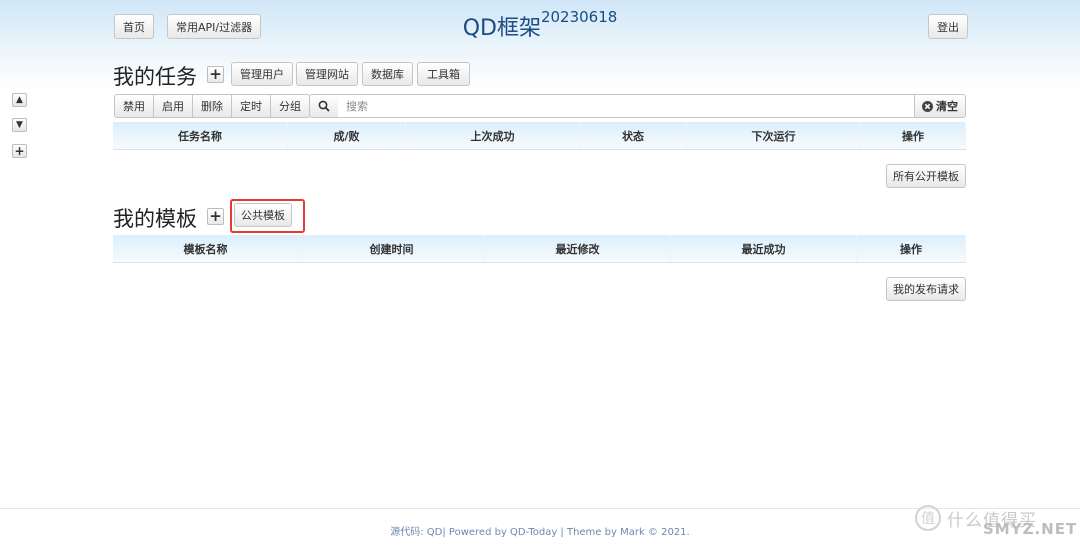 This screenshot has width=1080, height=549. Describe the element at coordinates (493, 135) in the screenshot. I see `column-header: 上次成功` at that location.